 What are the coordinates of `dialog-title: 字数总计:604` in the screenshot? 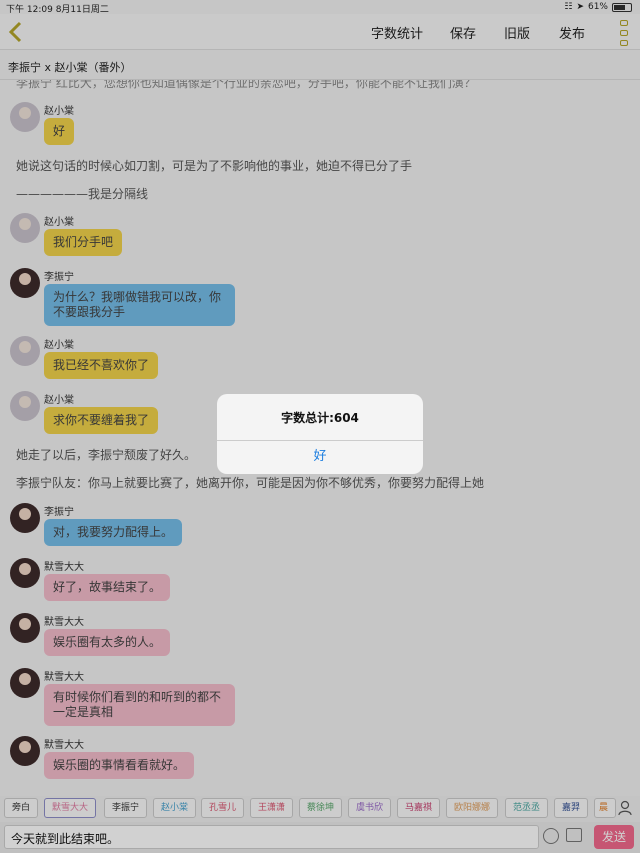 It's located at (320, 418).